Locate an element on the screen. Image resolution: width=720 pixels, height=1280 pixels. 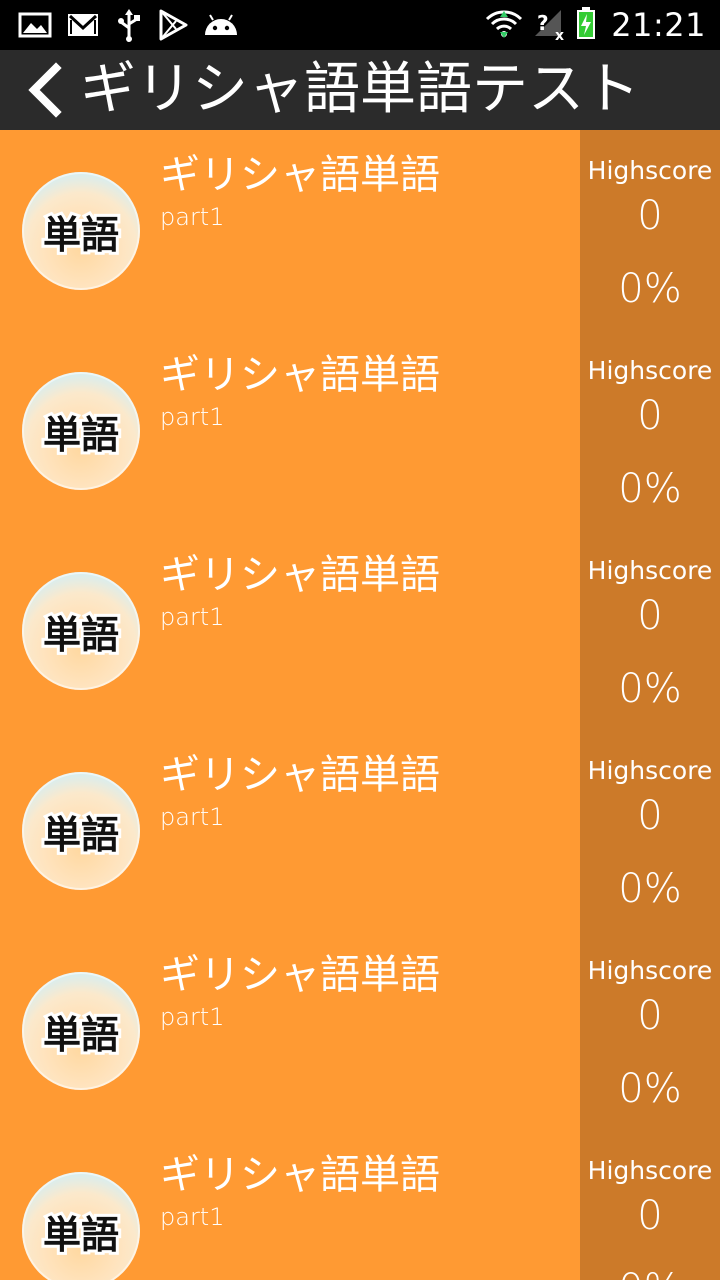
notification-icons is located at coordinates (129, 25).